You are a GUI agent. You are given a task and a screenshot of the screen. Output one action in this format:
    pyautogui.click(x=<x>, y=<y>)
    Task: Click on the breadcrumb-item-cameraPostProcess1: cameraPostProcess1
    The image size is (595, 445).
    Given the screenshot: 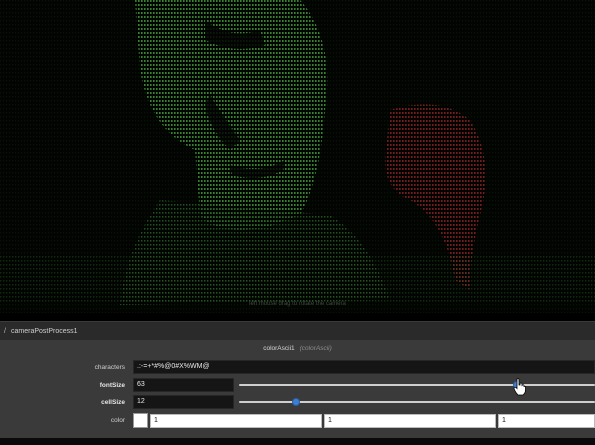 What is the action you would take?
    pyautogui.click(x=44, y=331)
    